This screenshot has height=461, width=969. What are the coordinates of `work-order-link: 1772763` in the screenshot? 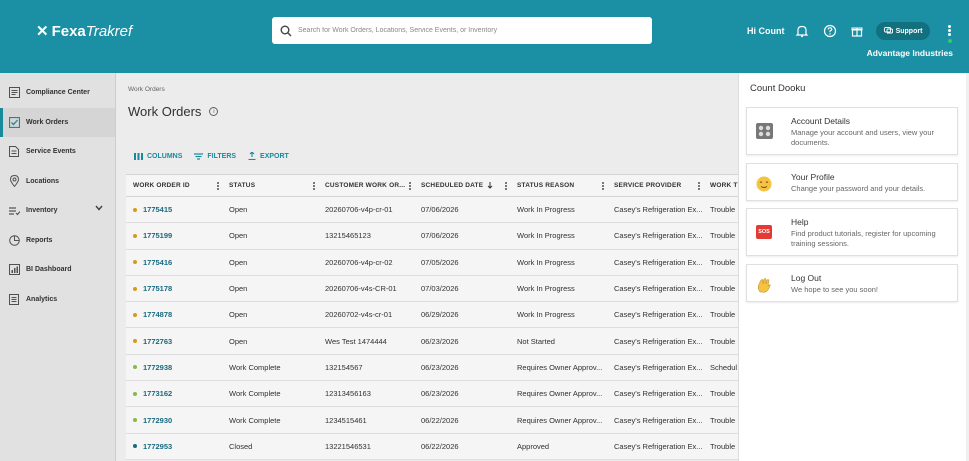 It's located at (157, 341).